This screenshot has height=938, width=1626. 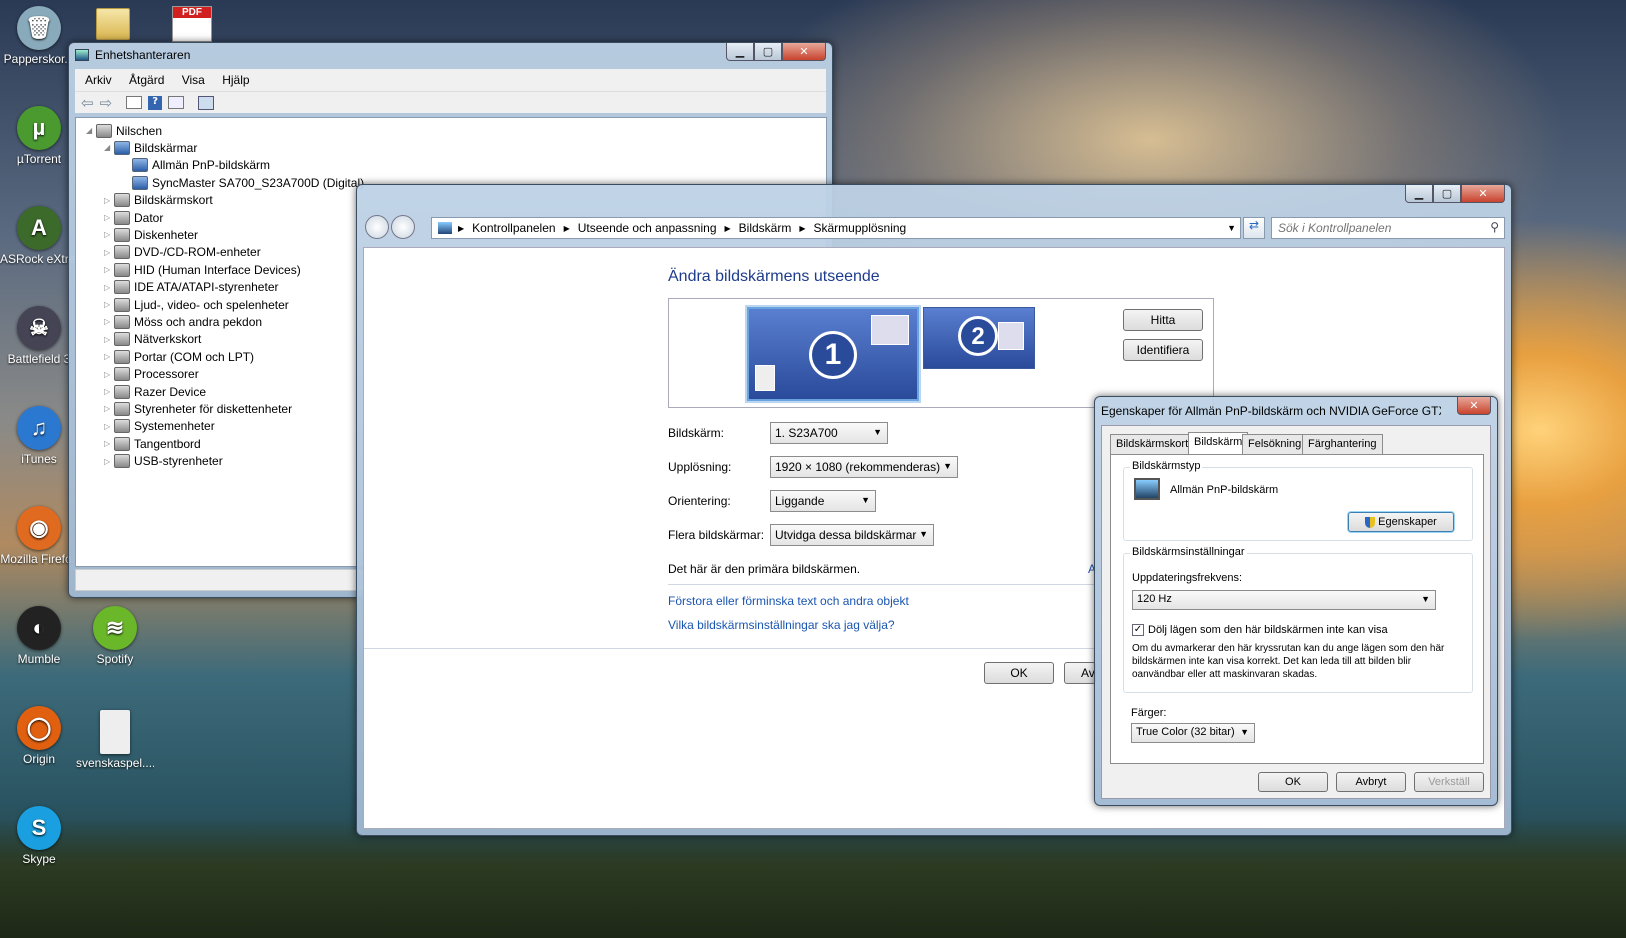 What do you see at coordinates (151, 234) in the screenshot?
I see `tree-item-category: ▷ Diskenheter` at bounding box center [151, 234].